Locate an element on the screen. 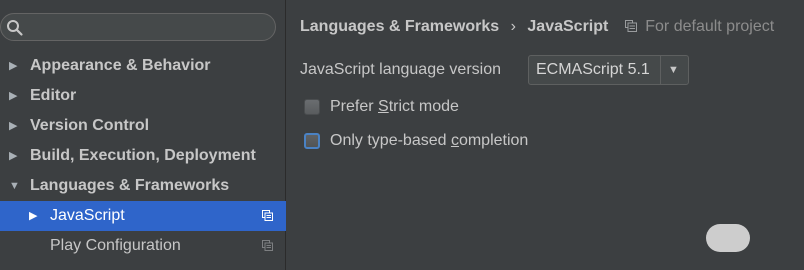  tree-item-javascript: ▶ JavaScript is located at coordinates (143, 216).